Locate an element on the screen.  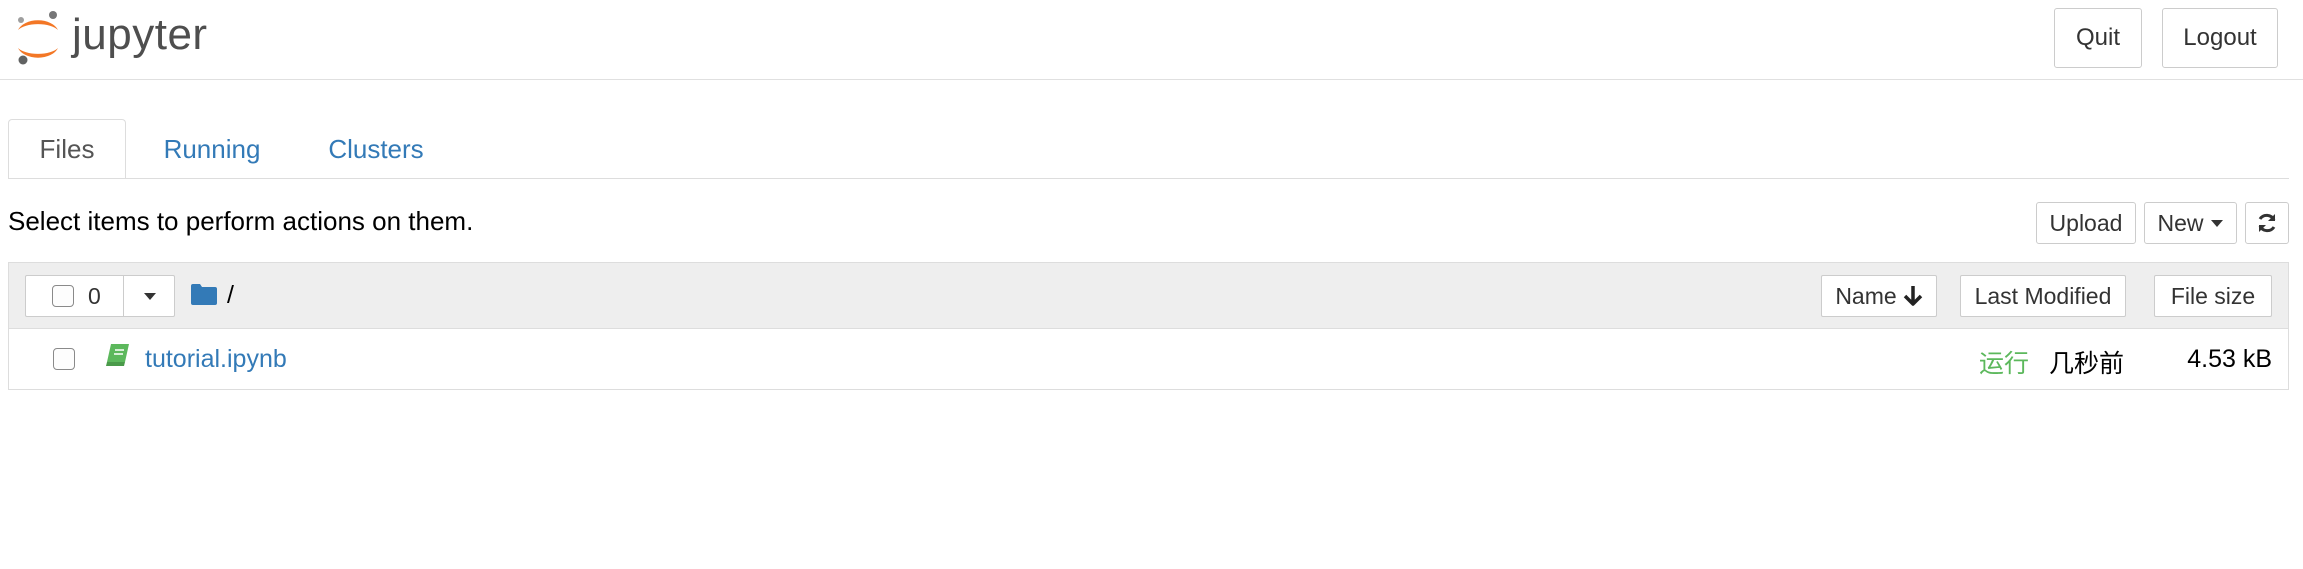
selection-hint: Select items to perform actions on them. is located at coordinates (241, 221).